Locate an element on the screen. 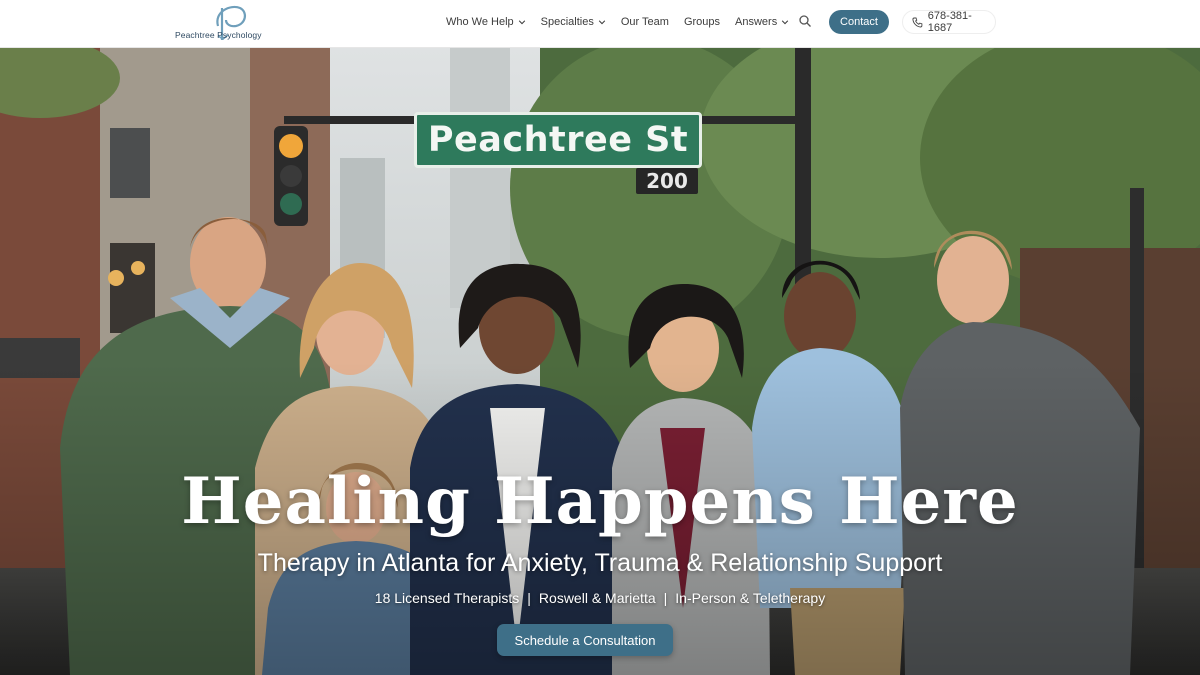  nav-item-answers: Answers is located at coordinates (762, 22).